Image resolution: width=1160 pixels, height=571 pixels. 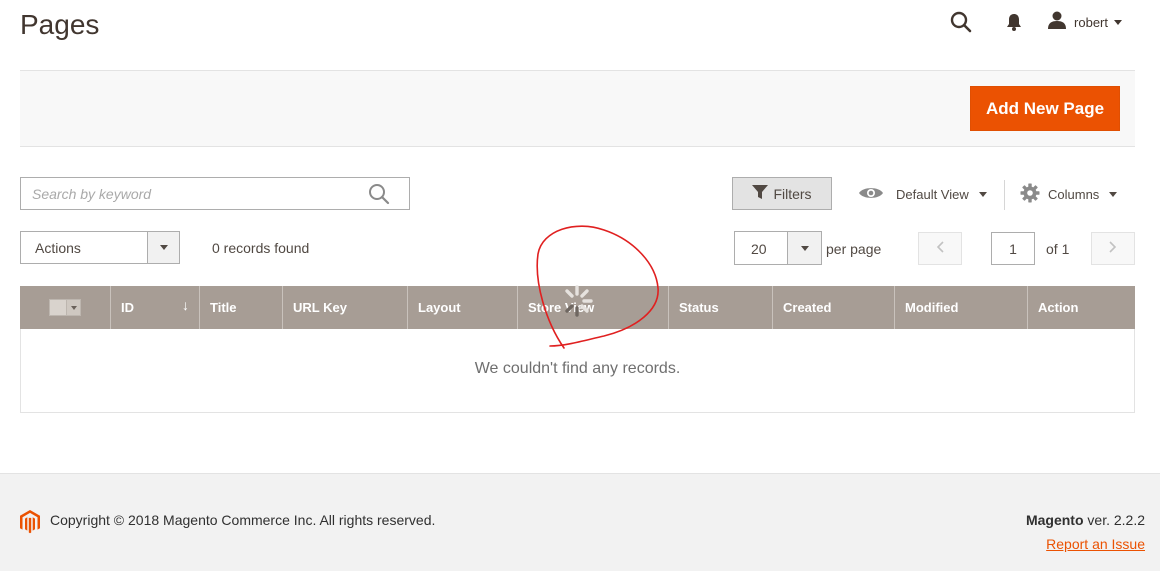 What do you see at coordinates (577, 108) in the screenshot?
I see `page-actions-bar: Add New Page` at bounding box center [577, 108].